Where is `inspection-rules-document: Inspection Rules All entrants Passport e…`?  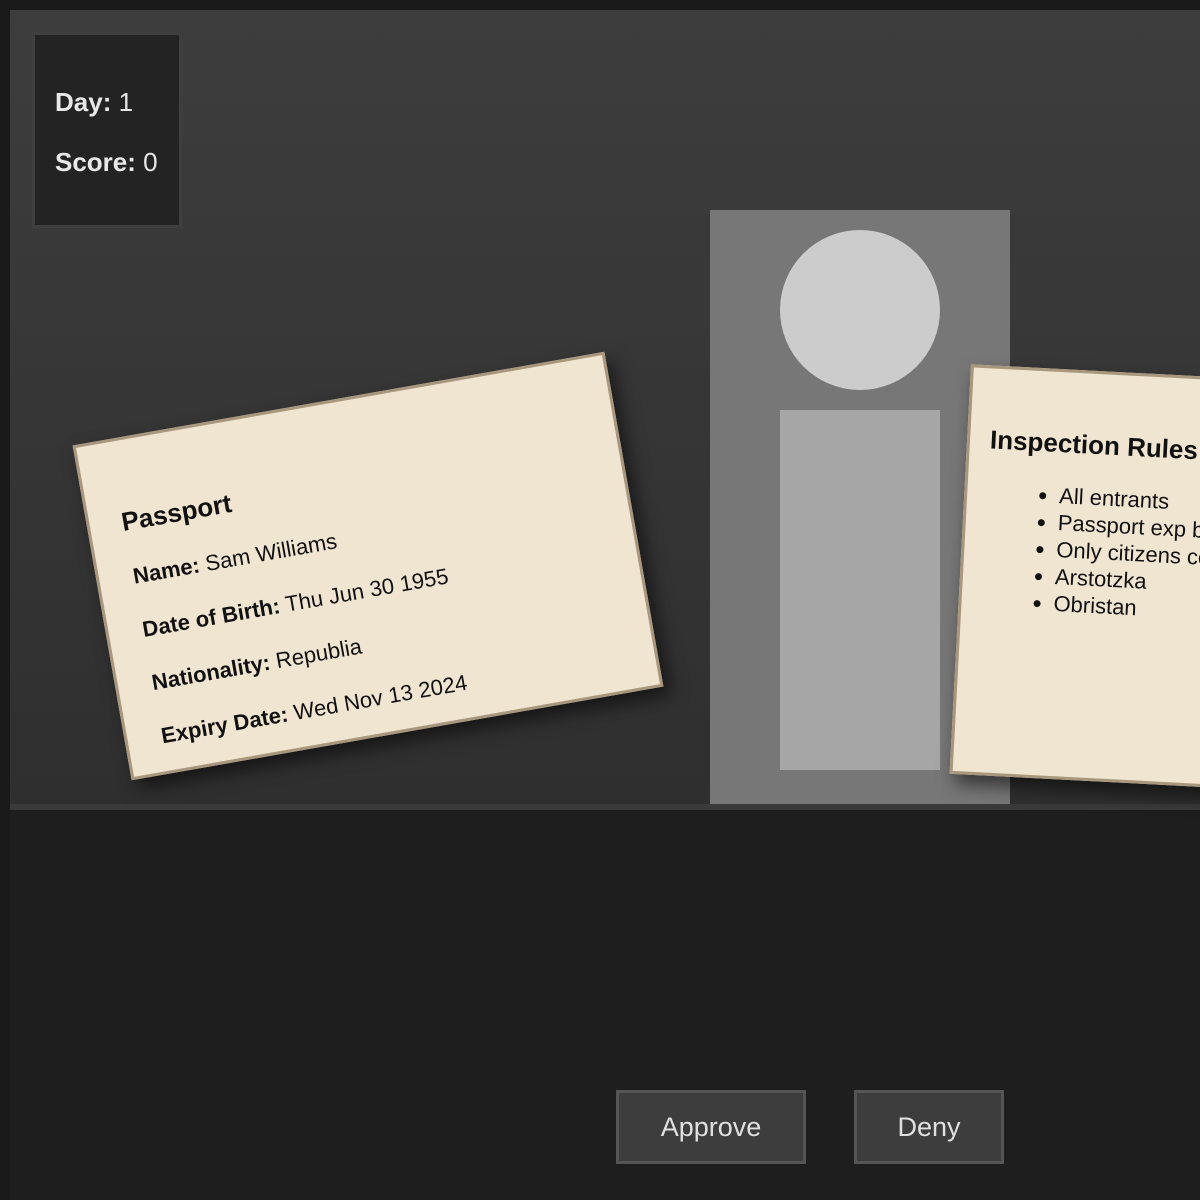 inspection-rules-document: Inspection Rules All entrants Passport e… is located at coordinates (1074, 580).